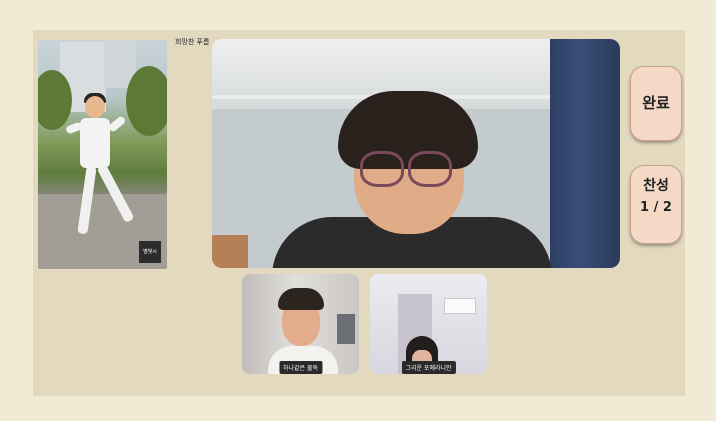 The height and width of the screenshot is (421, 716). I want to click on shared-video: 별빛시, so click(102, 154).